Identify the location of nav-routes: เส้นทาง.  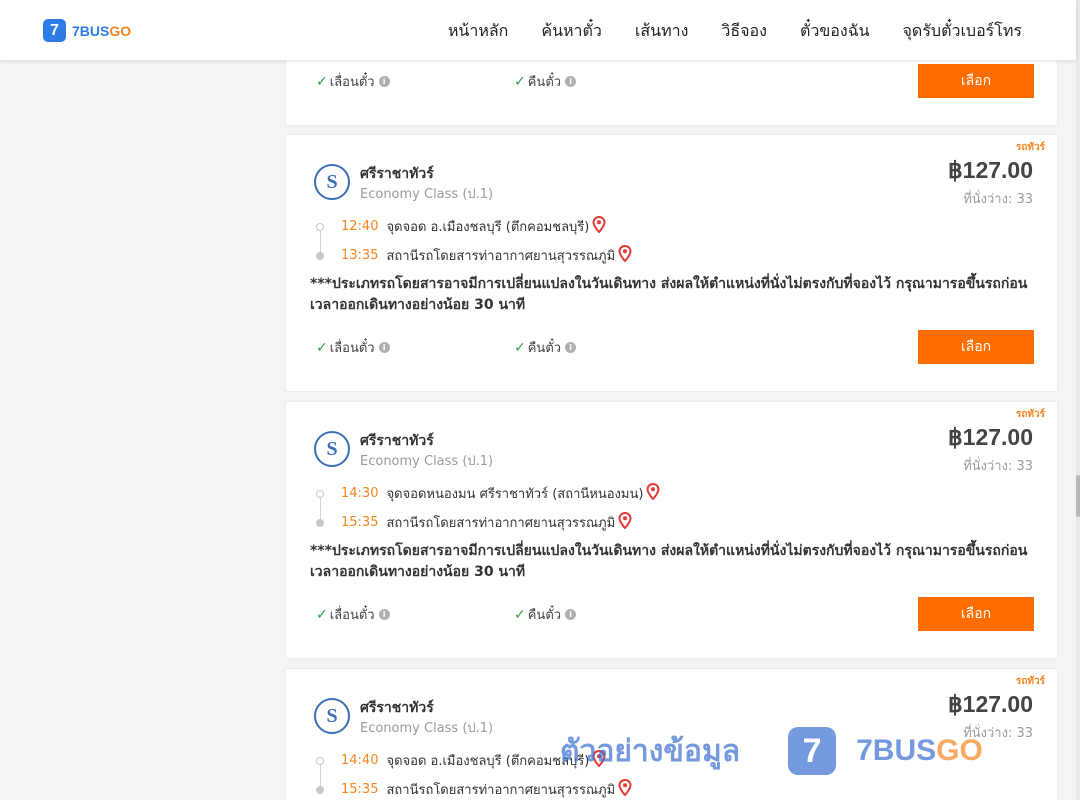
(662, 31).